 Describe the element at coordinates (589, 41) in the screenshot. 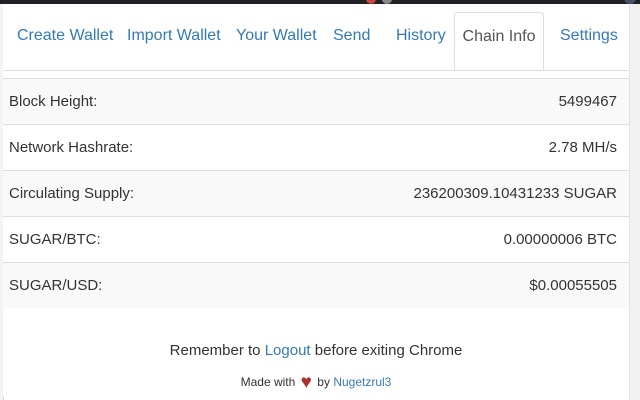

I see `tab-settings: Settings` at that location.